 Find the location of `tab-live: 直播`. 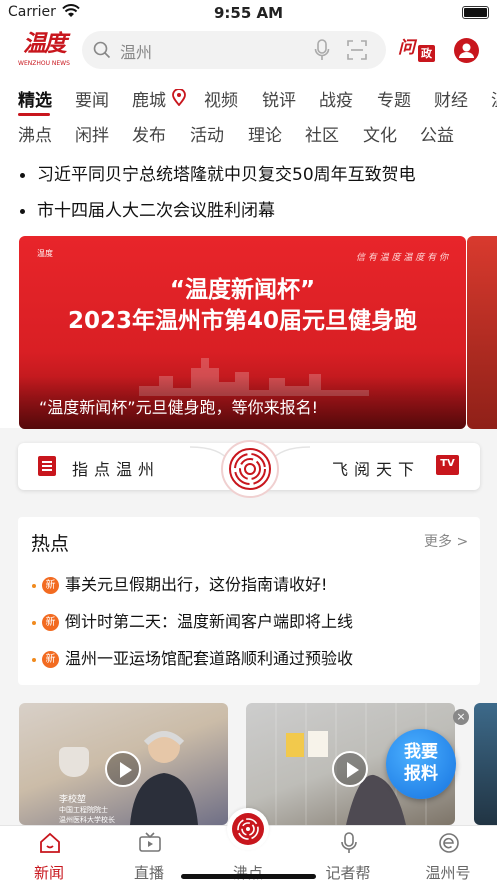

tab-live: 直播 is located at coordinates (149, 854).